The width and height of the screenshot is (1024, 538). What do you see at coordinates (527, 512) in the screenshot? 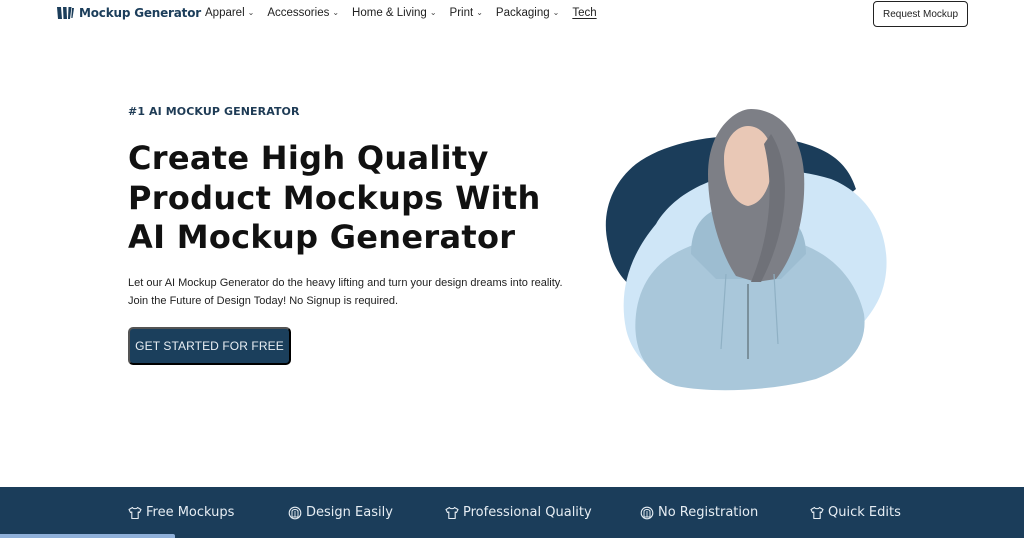
I see `feature-label: Professional Quality` at bounding box center [527, 512].